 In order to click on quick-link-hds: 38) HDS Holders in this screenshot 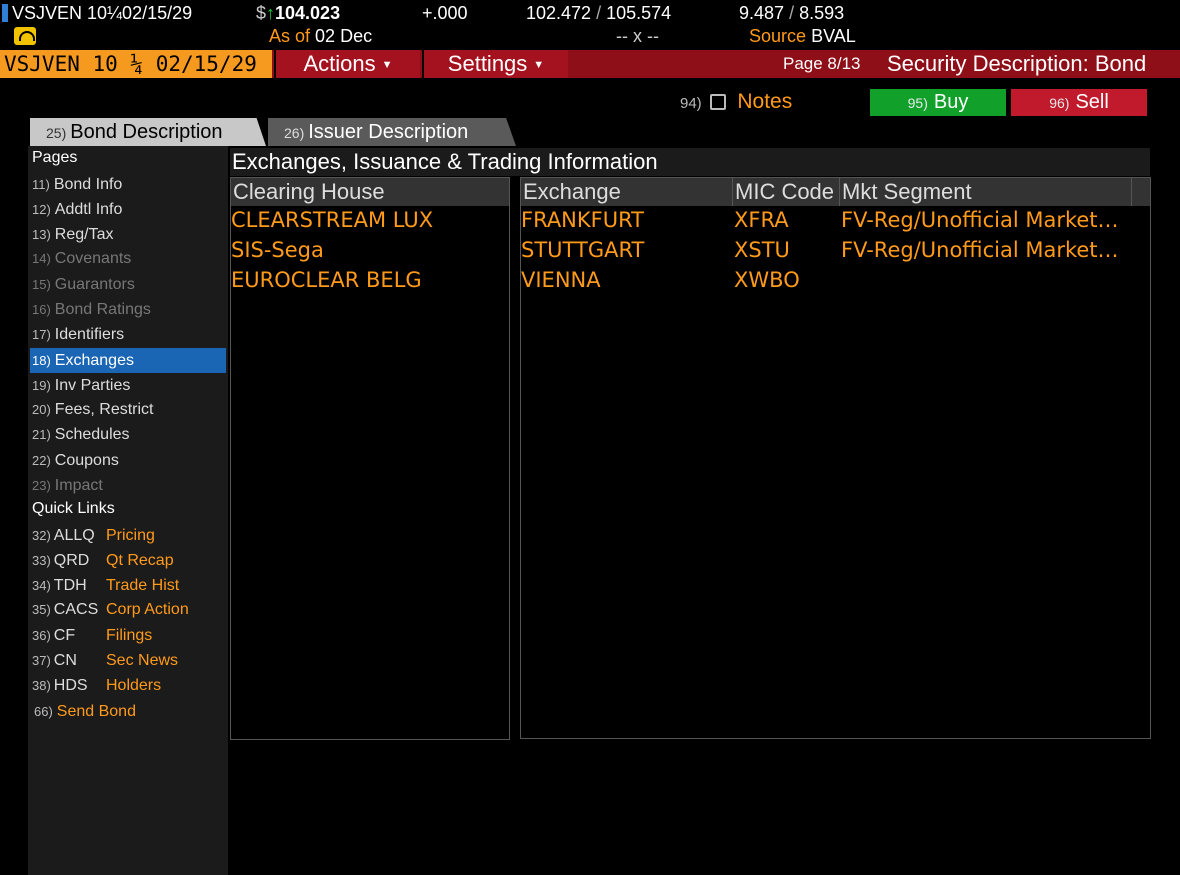, I will do `click(96, 685)`.